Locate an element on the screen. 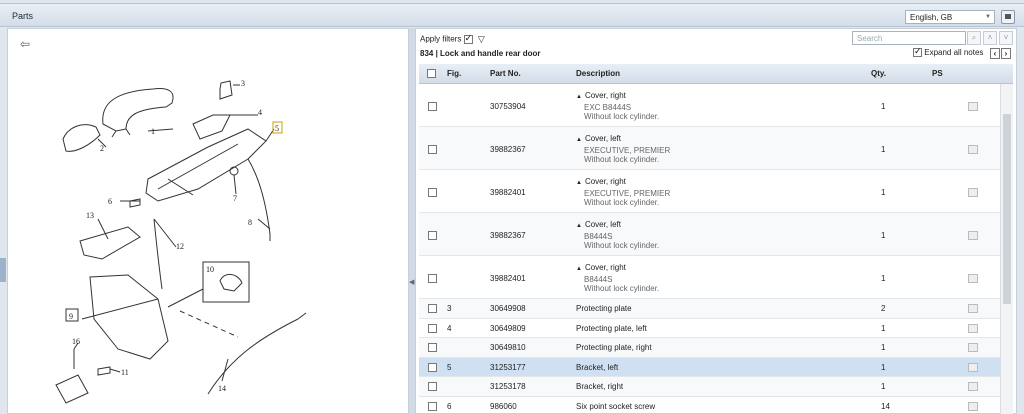  apply-filters-checkbox is located at coordinates (468, 38).